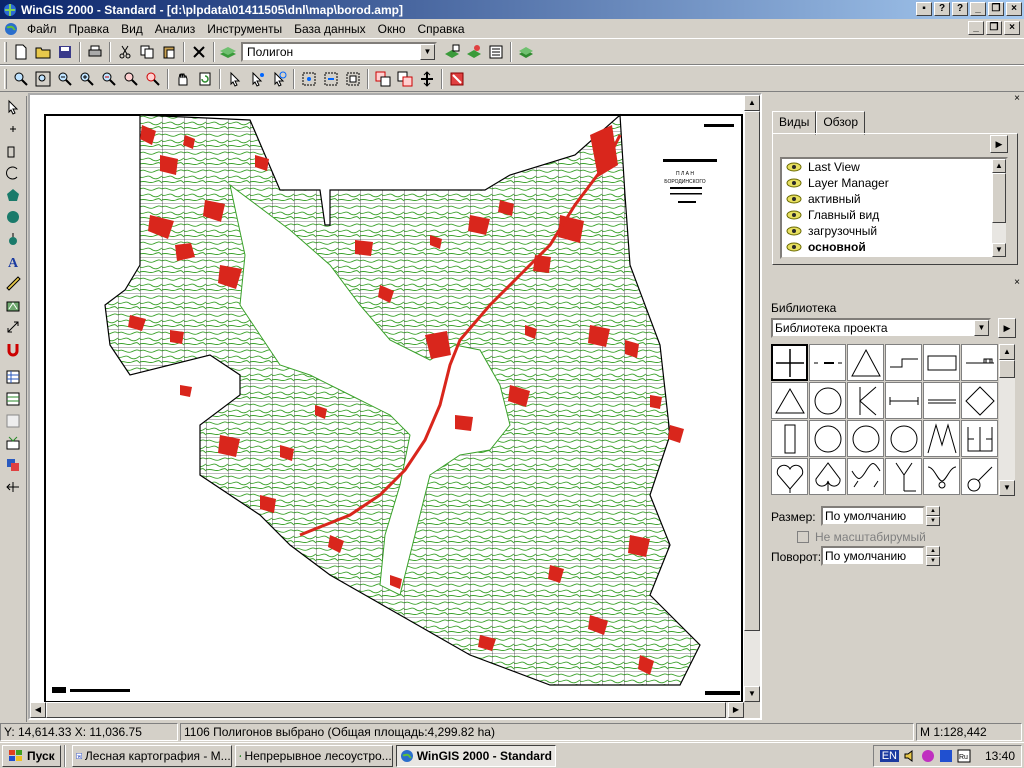 This screenshot has width=1024, height=768. Describe the element at coordinates (827, 400) in the screenshot. I see `symbol-circle` at that location.